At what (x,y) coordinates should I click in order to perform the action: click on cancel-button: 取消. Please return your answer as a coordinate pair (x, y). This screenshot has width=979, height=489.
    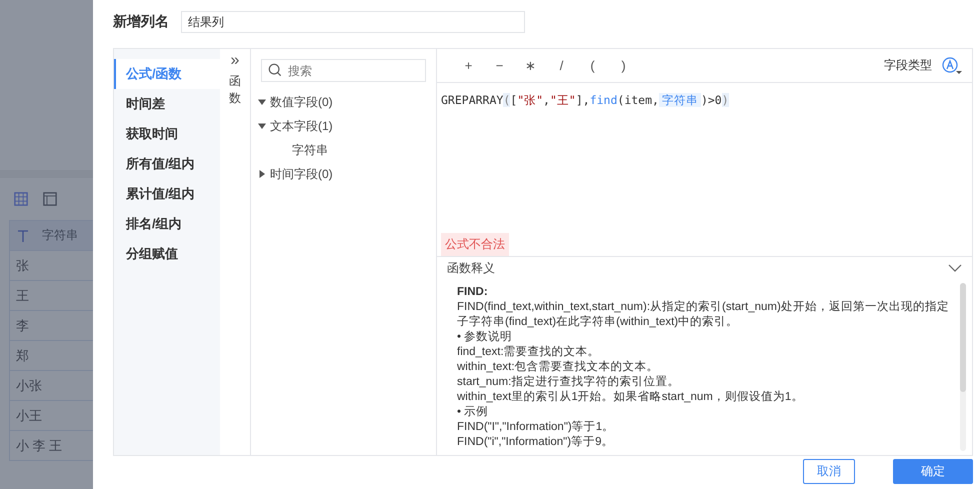
    Looking at the image, I should click on (829, 471).